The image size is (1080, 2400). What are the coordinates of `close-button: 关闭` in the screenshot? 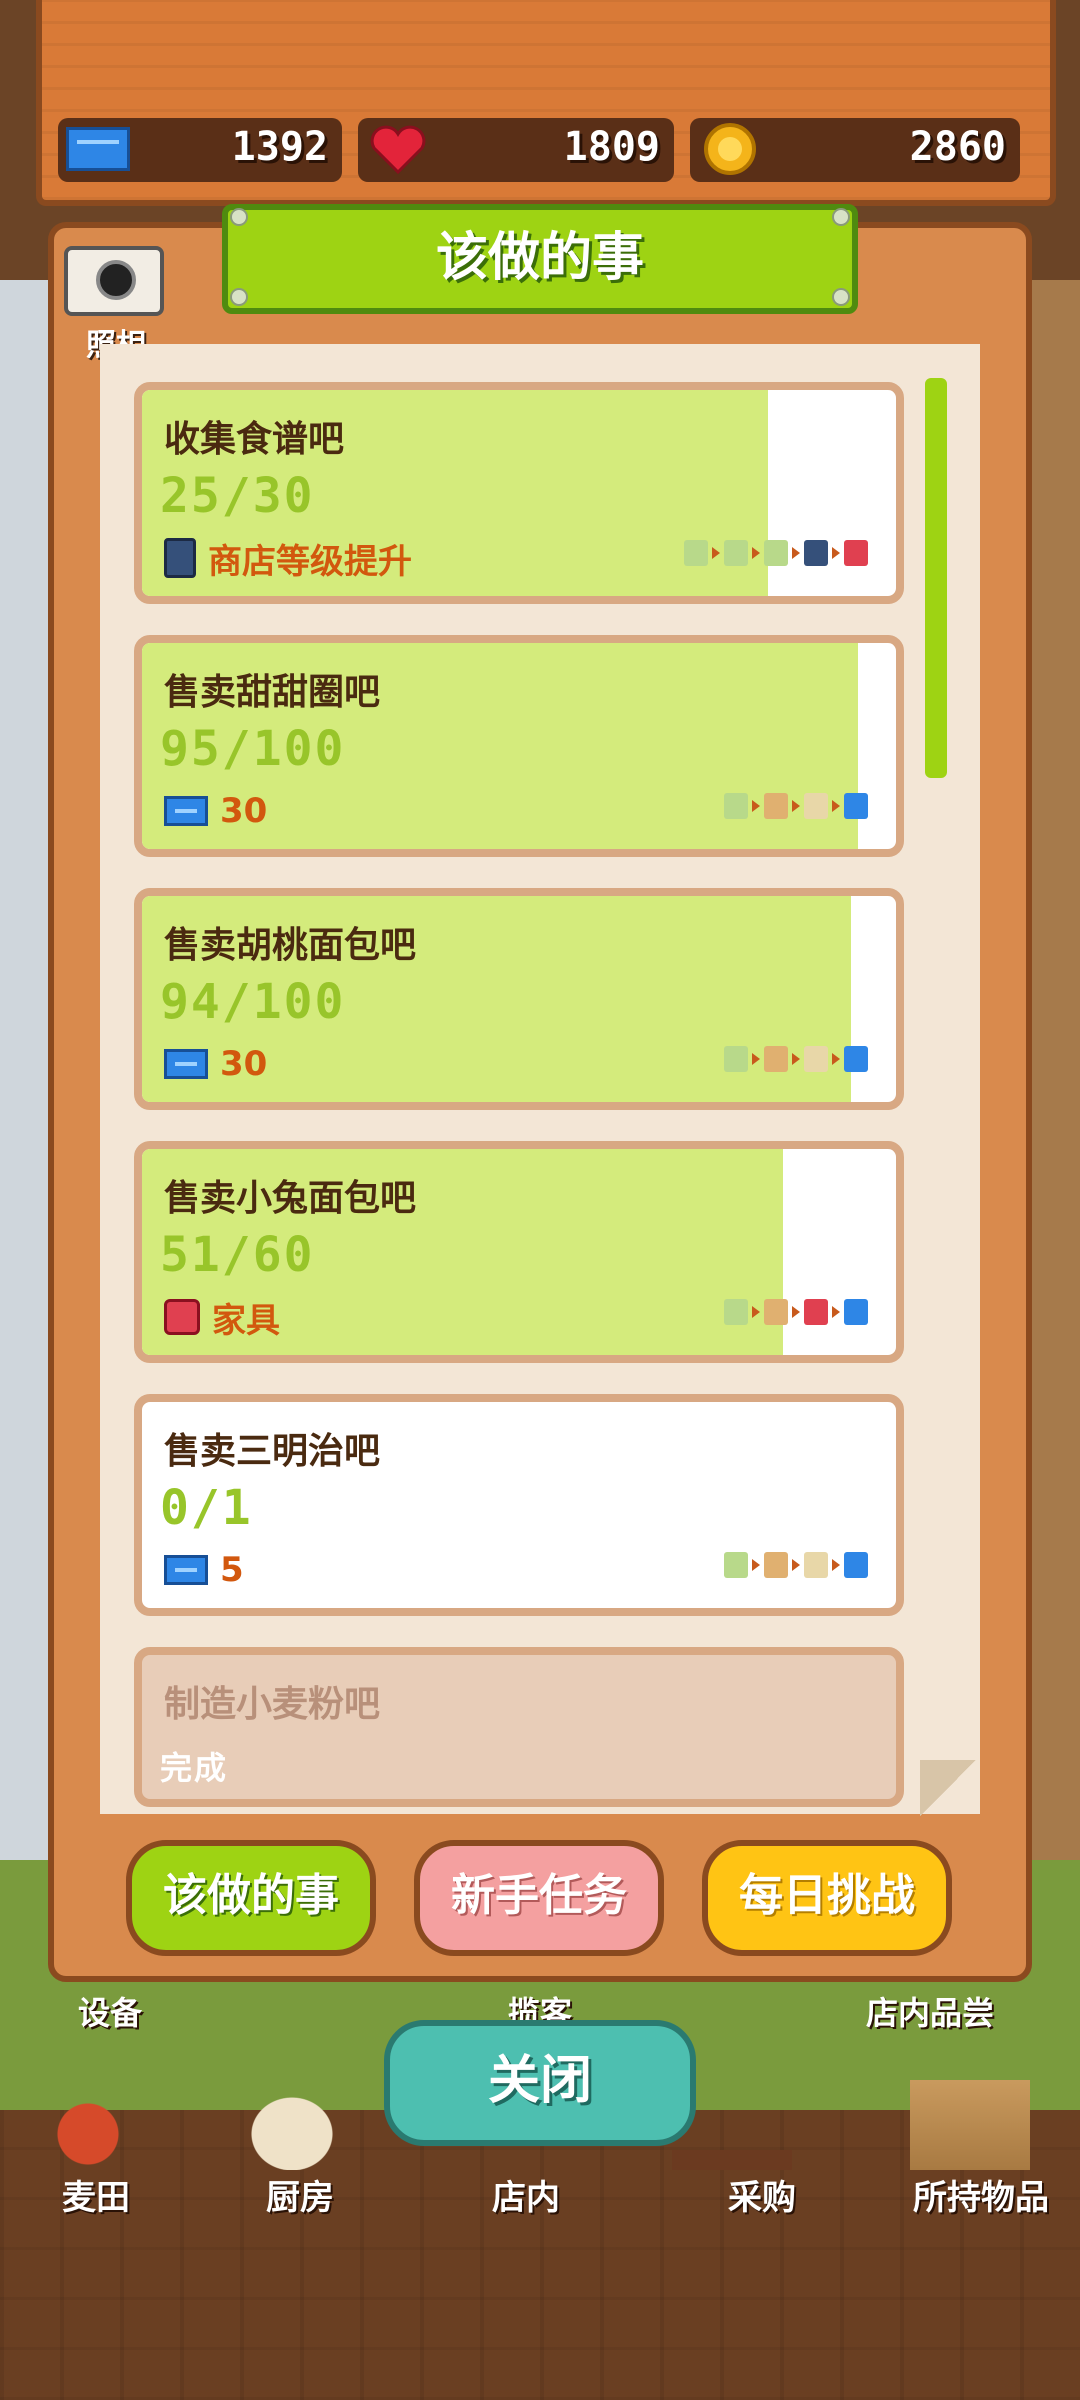 It's located at (540, 2083).